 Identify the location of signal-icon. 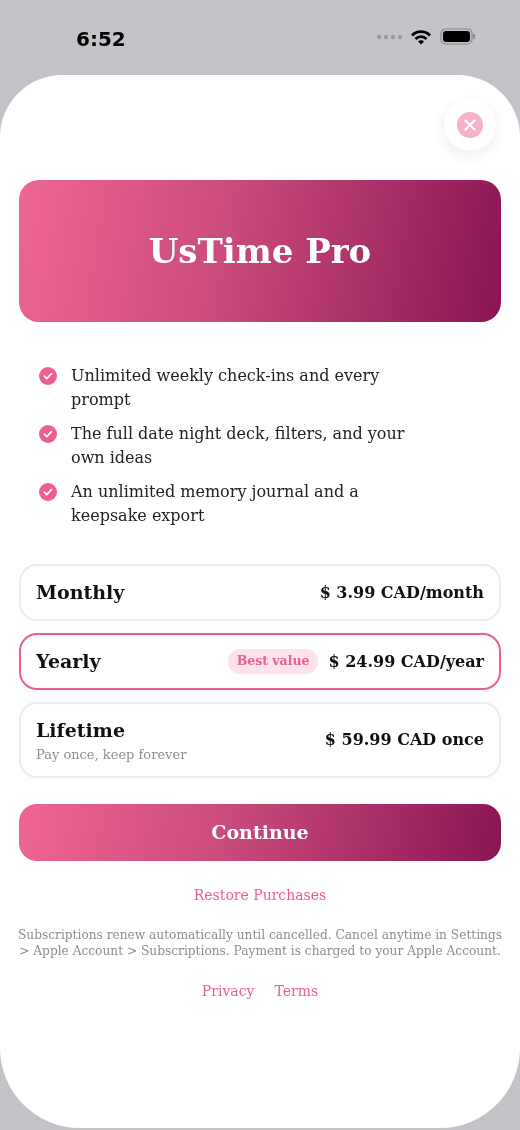
(389, 36).